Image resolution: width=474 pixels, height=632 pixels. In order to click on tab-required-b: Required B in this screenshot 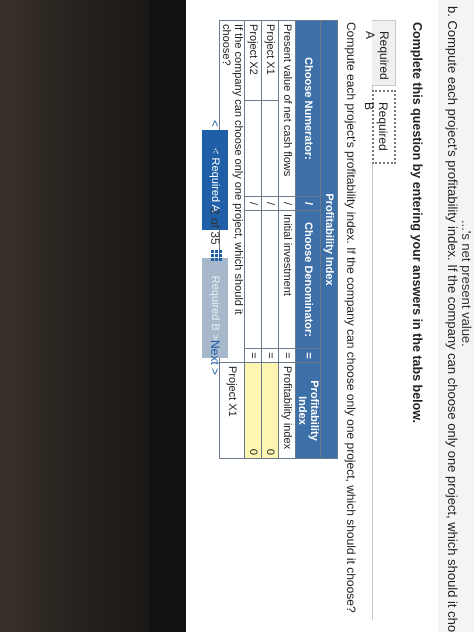, I will do `click(379, 127)`.